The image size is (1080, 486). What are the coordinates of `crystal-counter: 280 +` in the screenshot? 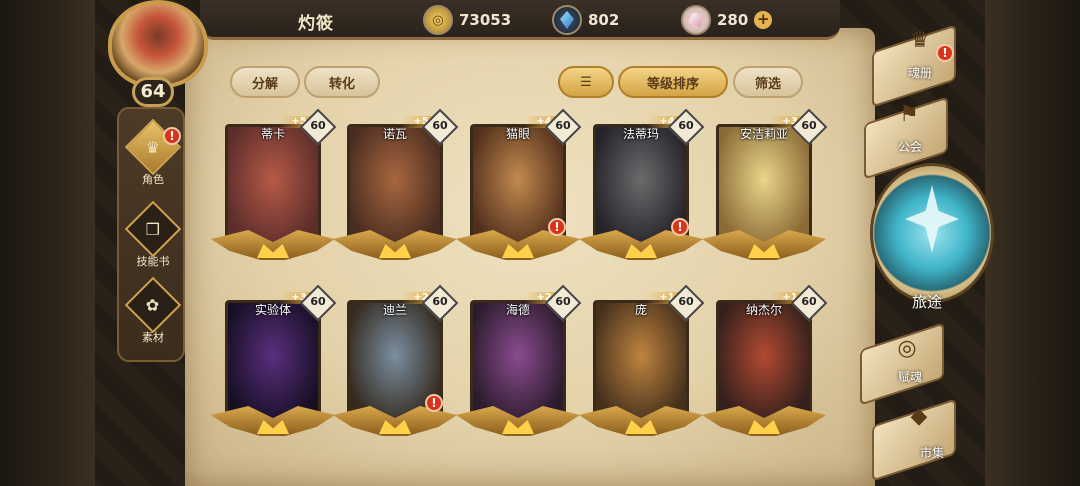 It's located at (727, 20).